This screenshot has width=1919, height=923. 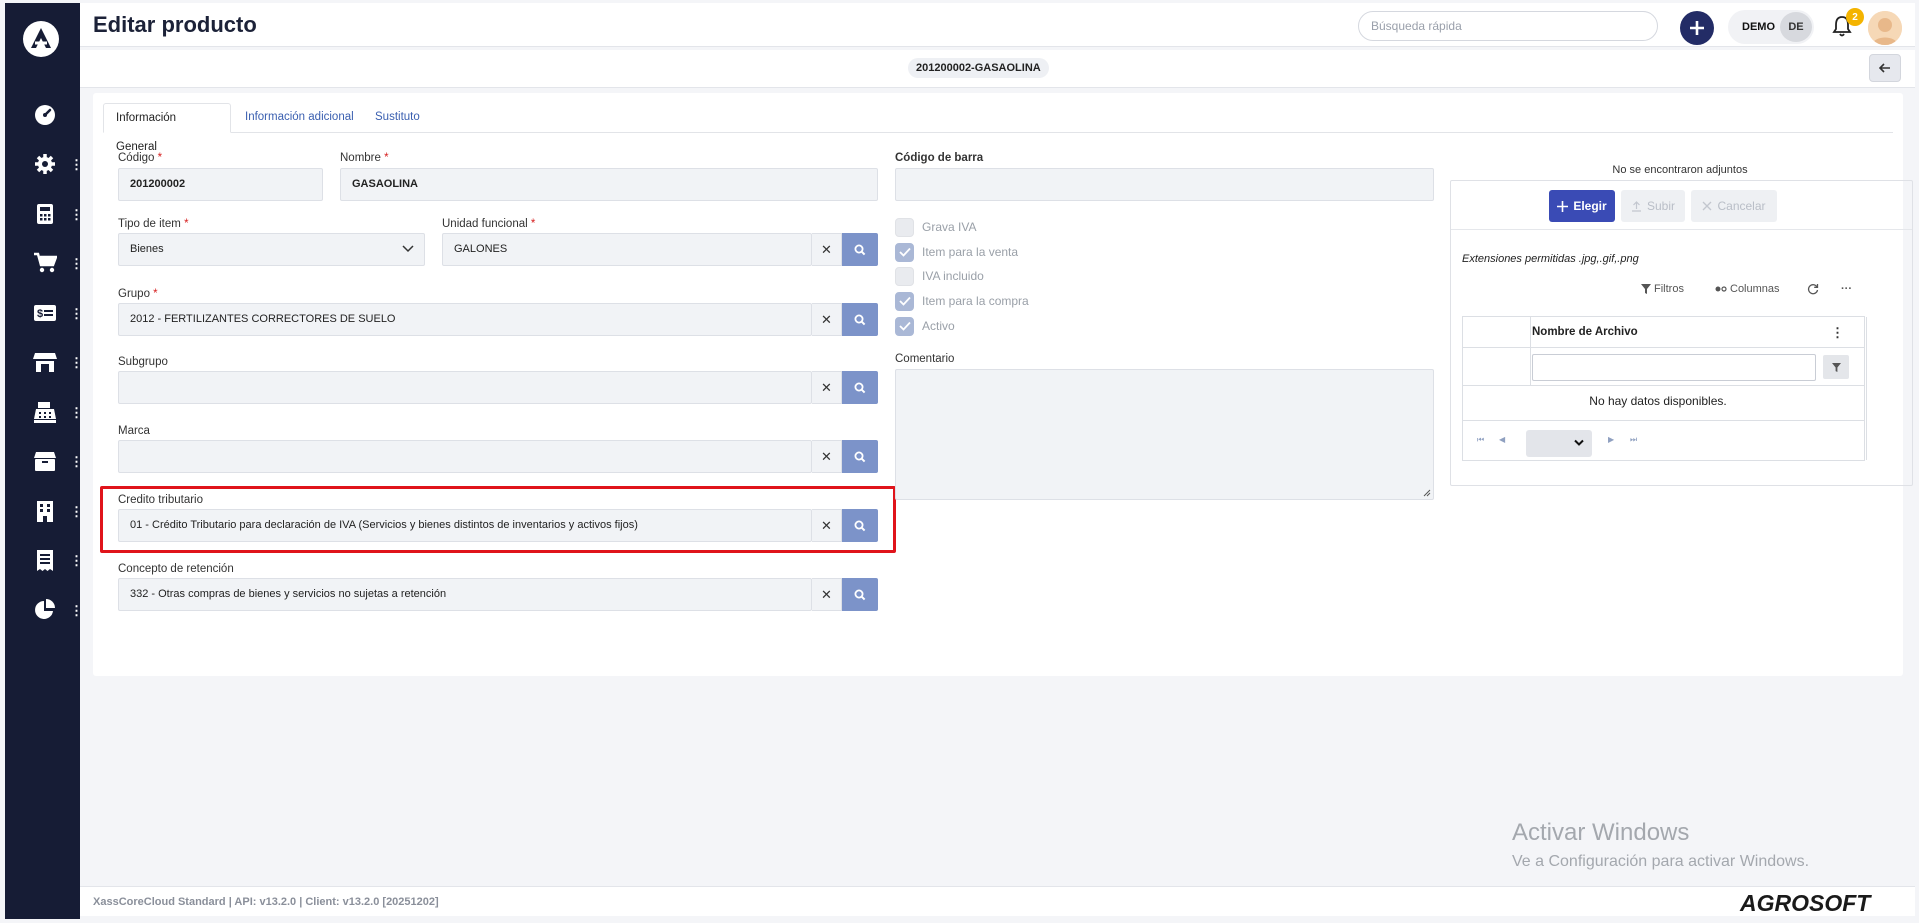 What do you see at coordinates (997, 25) in the screenshot?
I see `top-header: Editar producto DEMO DE 2` at bounding box center [997, 25].